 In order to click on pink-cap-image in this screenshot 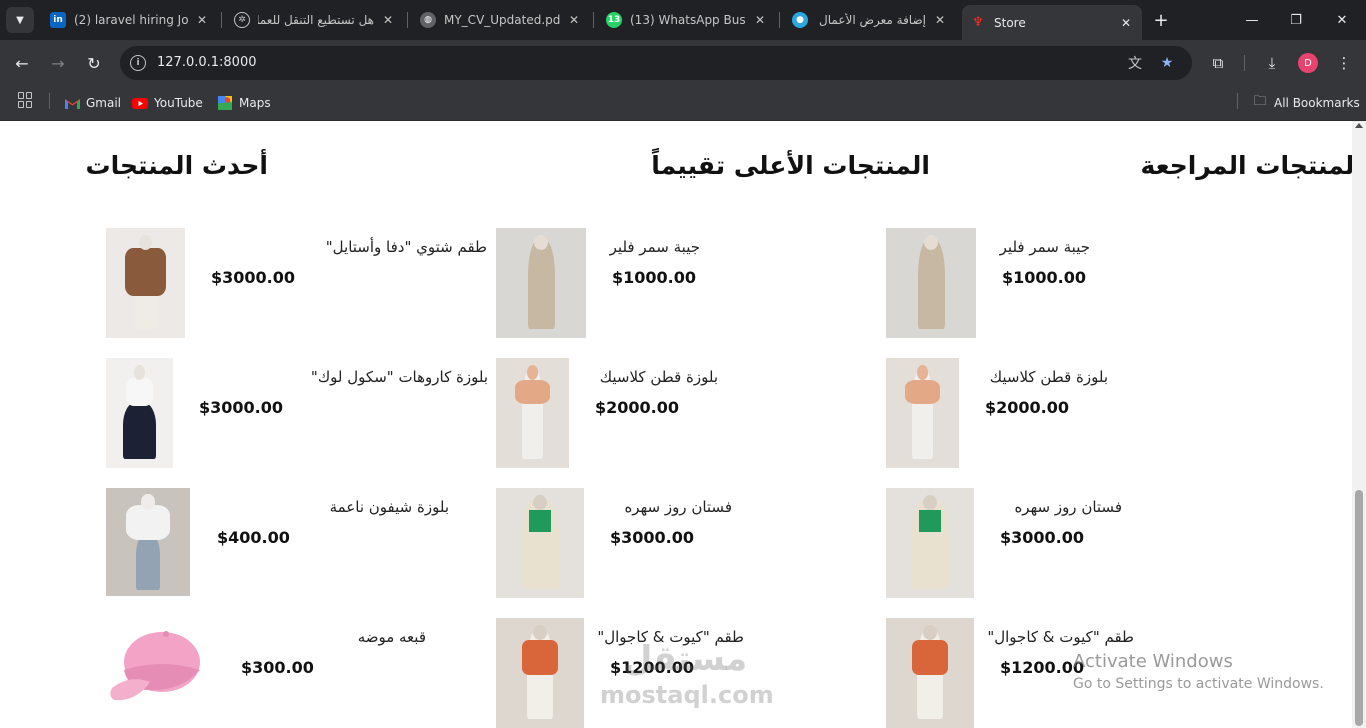, I will do `click(155, 666)`.